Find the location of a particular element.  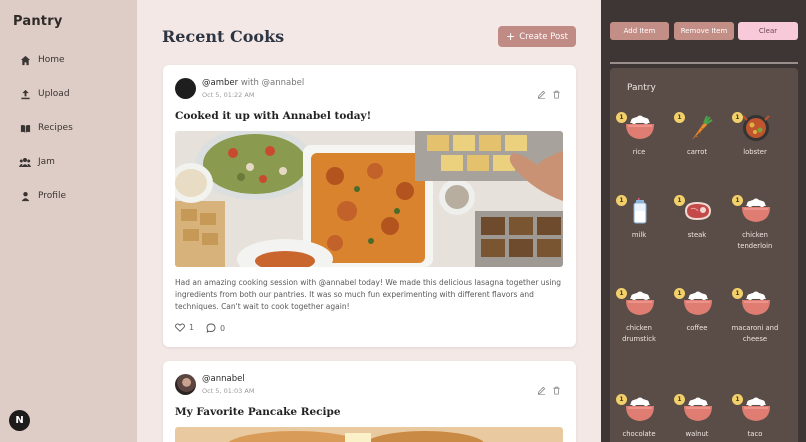

post-author: @annabel is located at coordinates (223, 379).